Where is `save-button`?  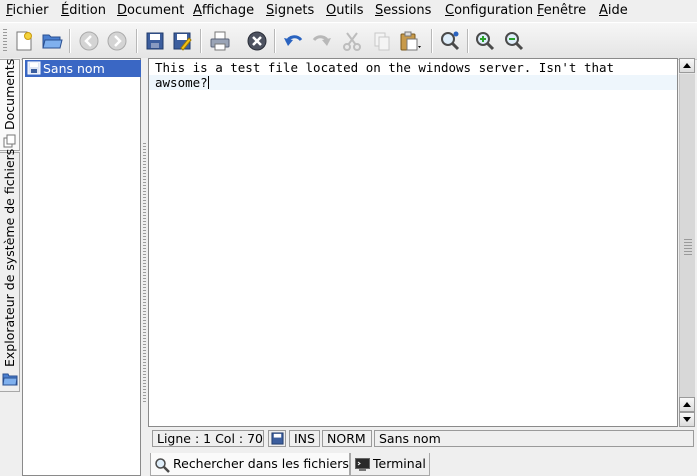 save-button is located at coordinates (155, 41).